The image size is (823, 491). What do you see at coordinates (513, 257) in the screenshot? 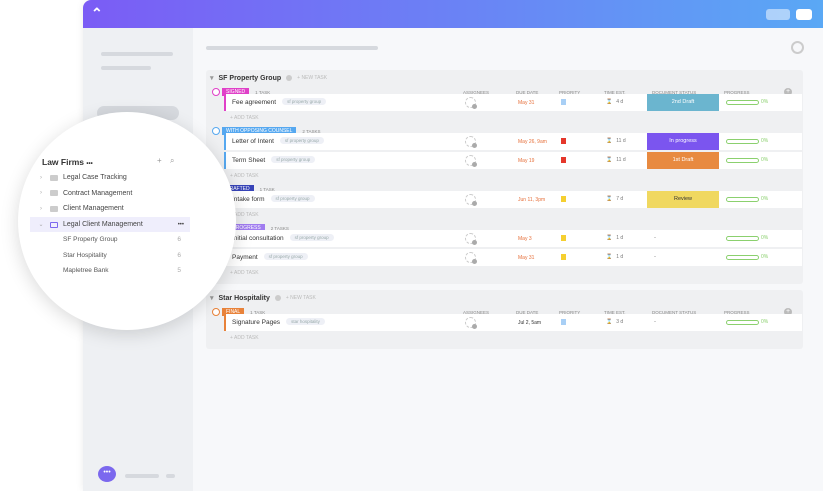
I see `task-row: Payment sf property group May 31 ⌛ 1 d - 0%` at bounding box center [513, 257].